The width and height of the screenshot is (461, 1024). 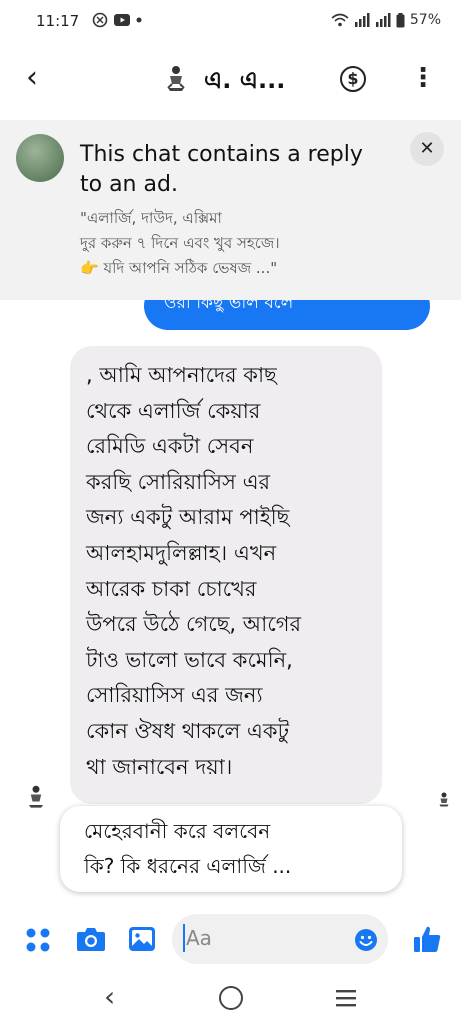 I want to click on message-line: সোরিয়াসিস এর জন্য, so click(x=174, y=695).